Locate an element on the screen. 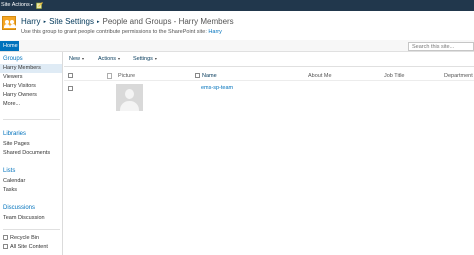 The image size is (474, 255). column-header-picture: Picture is located at coordinates (126, 76).